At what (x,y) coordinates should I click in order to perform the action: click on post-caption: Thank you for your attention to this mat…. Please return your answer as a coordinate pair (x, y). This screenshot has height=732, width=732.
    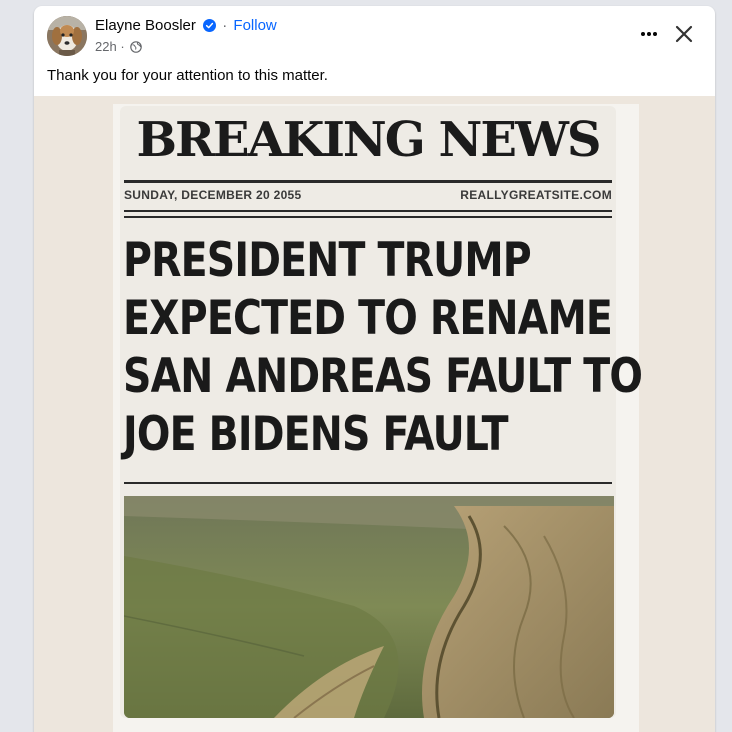
    Looking at the image, I should click on (187, 75).